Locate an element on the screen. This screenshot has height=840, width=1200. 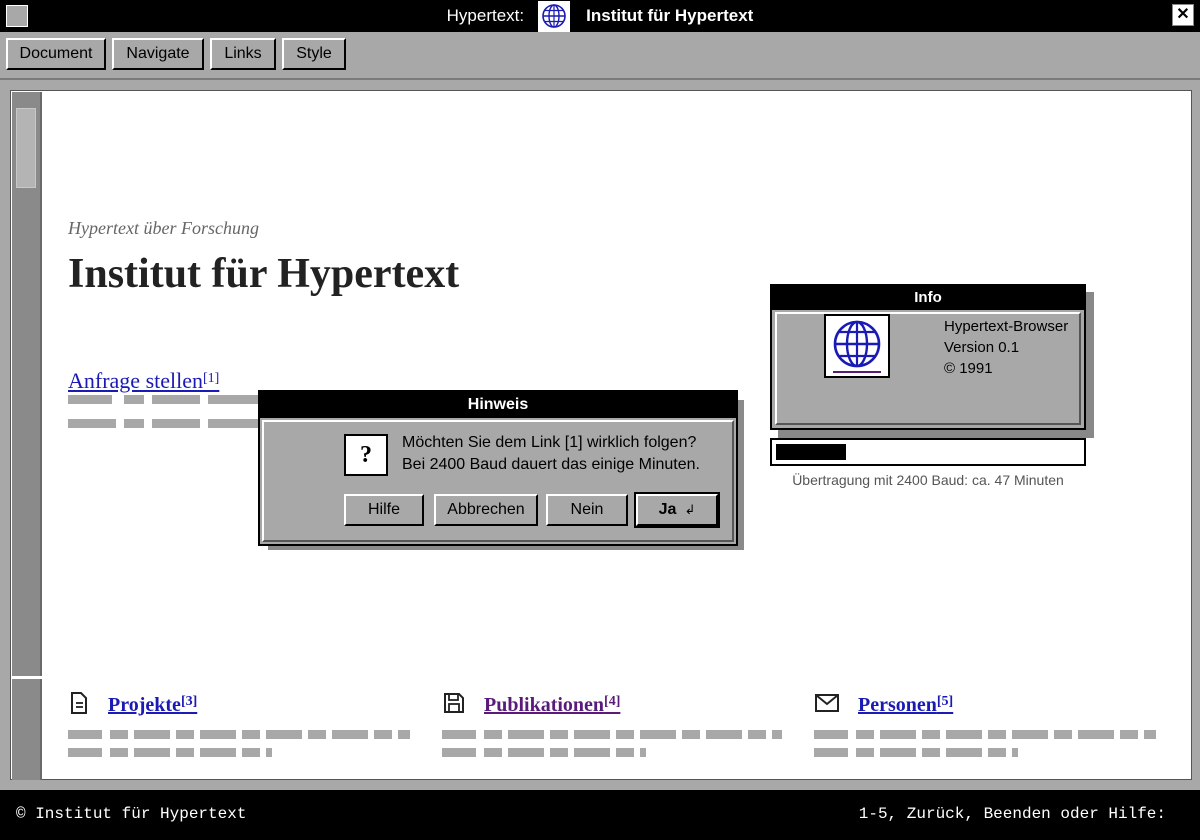
floppy-disk-icon is located at coordinates (454, 705).